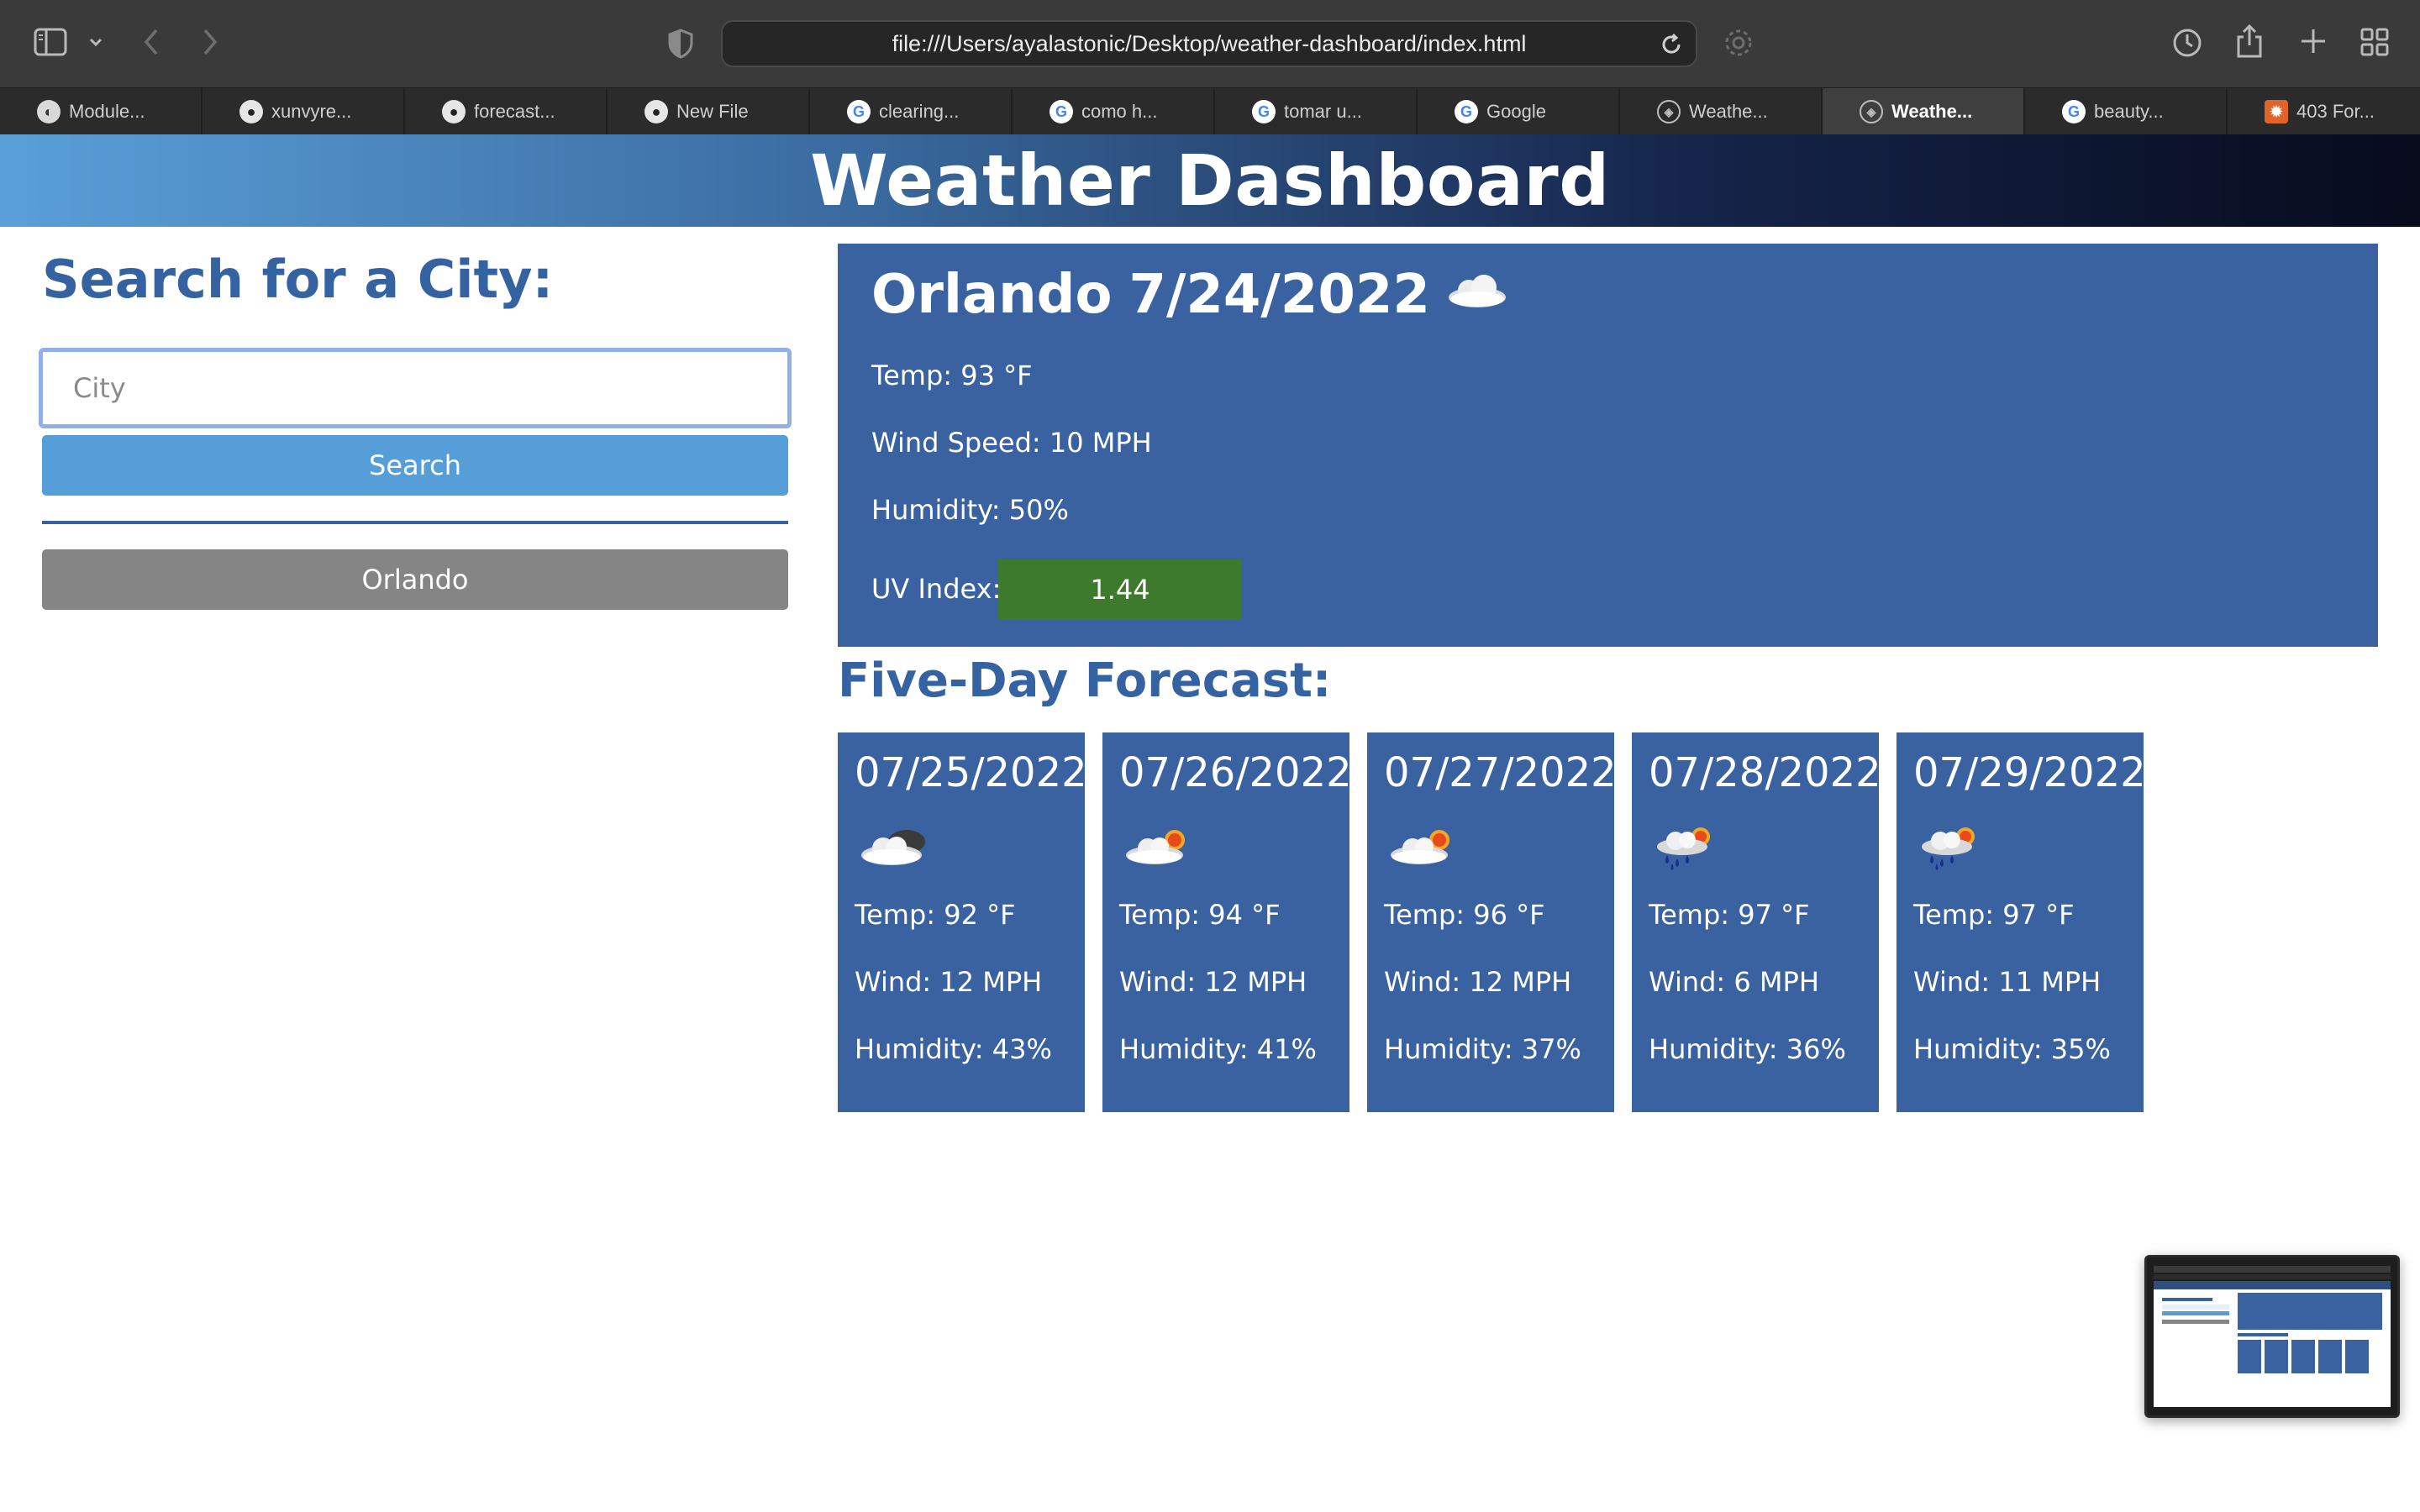 Image resolution: width=2420 pixels, height=1512 pixels. Describe the element at coordinates (49, 111) in the screenshot. I see `module-icon: ◐` at that location.